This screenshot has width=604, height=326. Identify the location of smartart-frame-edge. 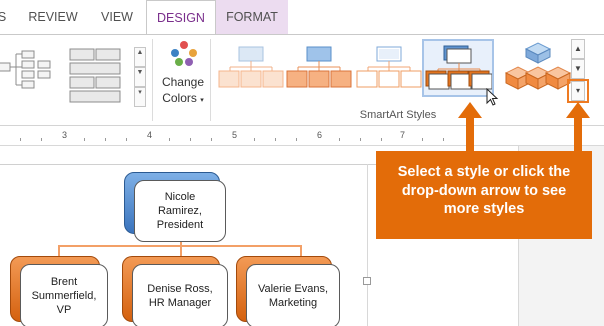
(367, 245).